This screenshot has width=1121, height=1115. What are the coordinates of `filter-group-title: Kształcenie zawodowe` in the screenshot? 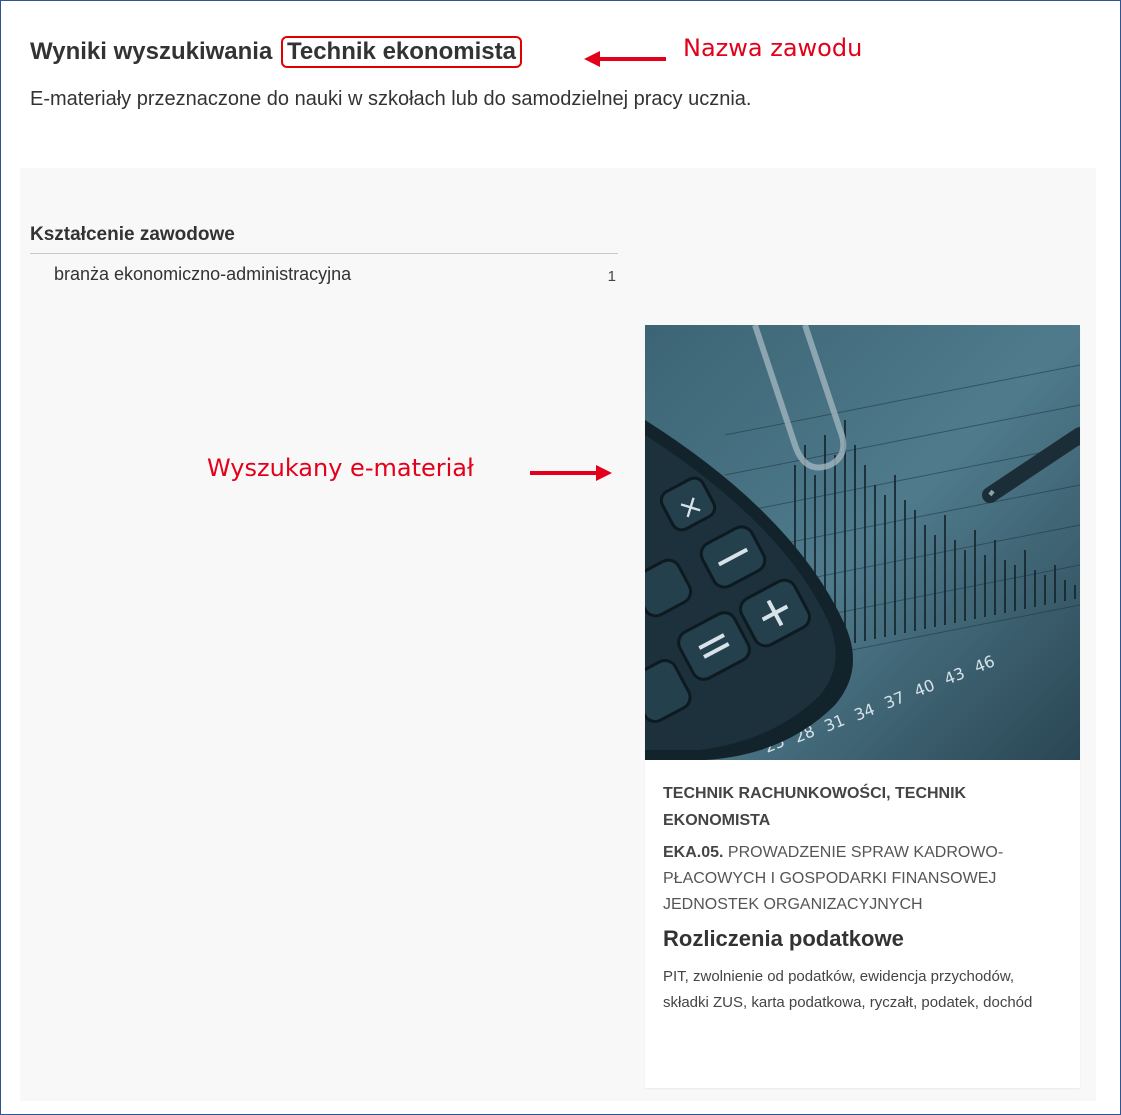 It's located at (132, 234).